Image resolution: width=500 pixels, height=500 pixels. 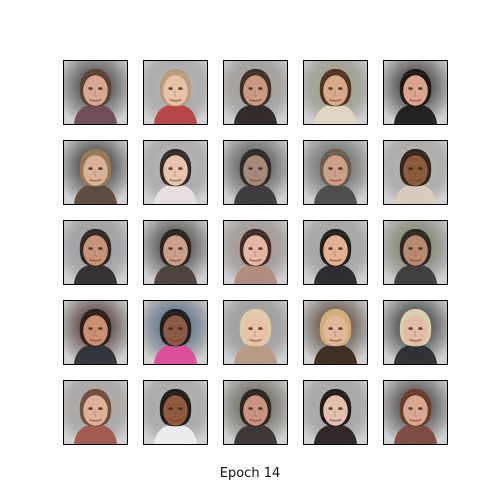 What do you see at coordinates (250, 473) in the screenshot?
I see `figure-caption: Epoch 14` at bounding box center [250, 473].